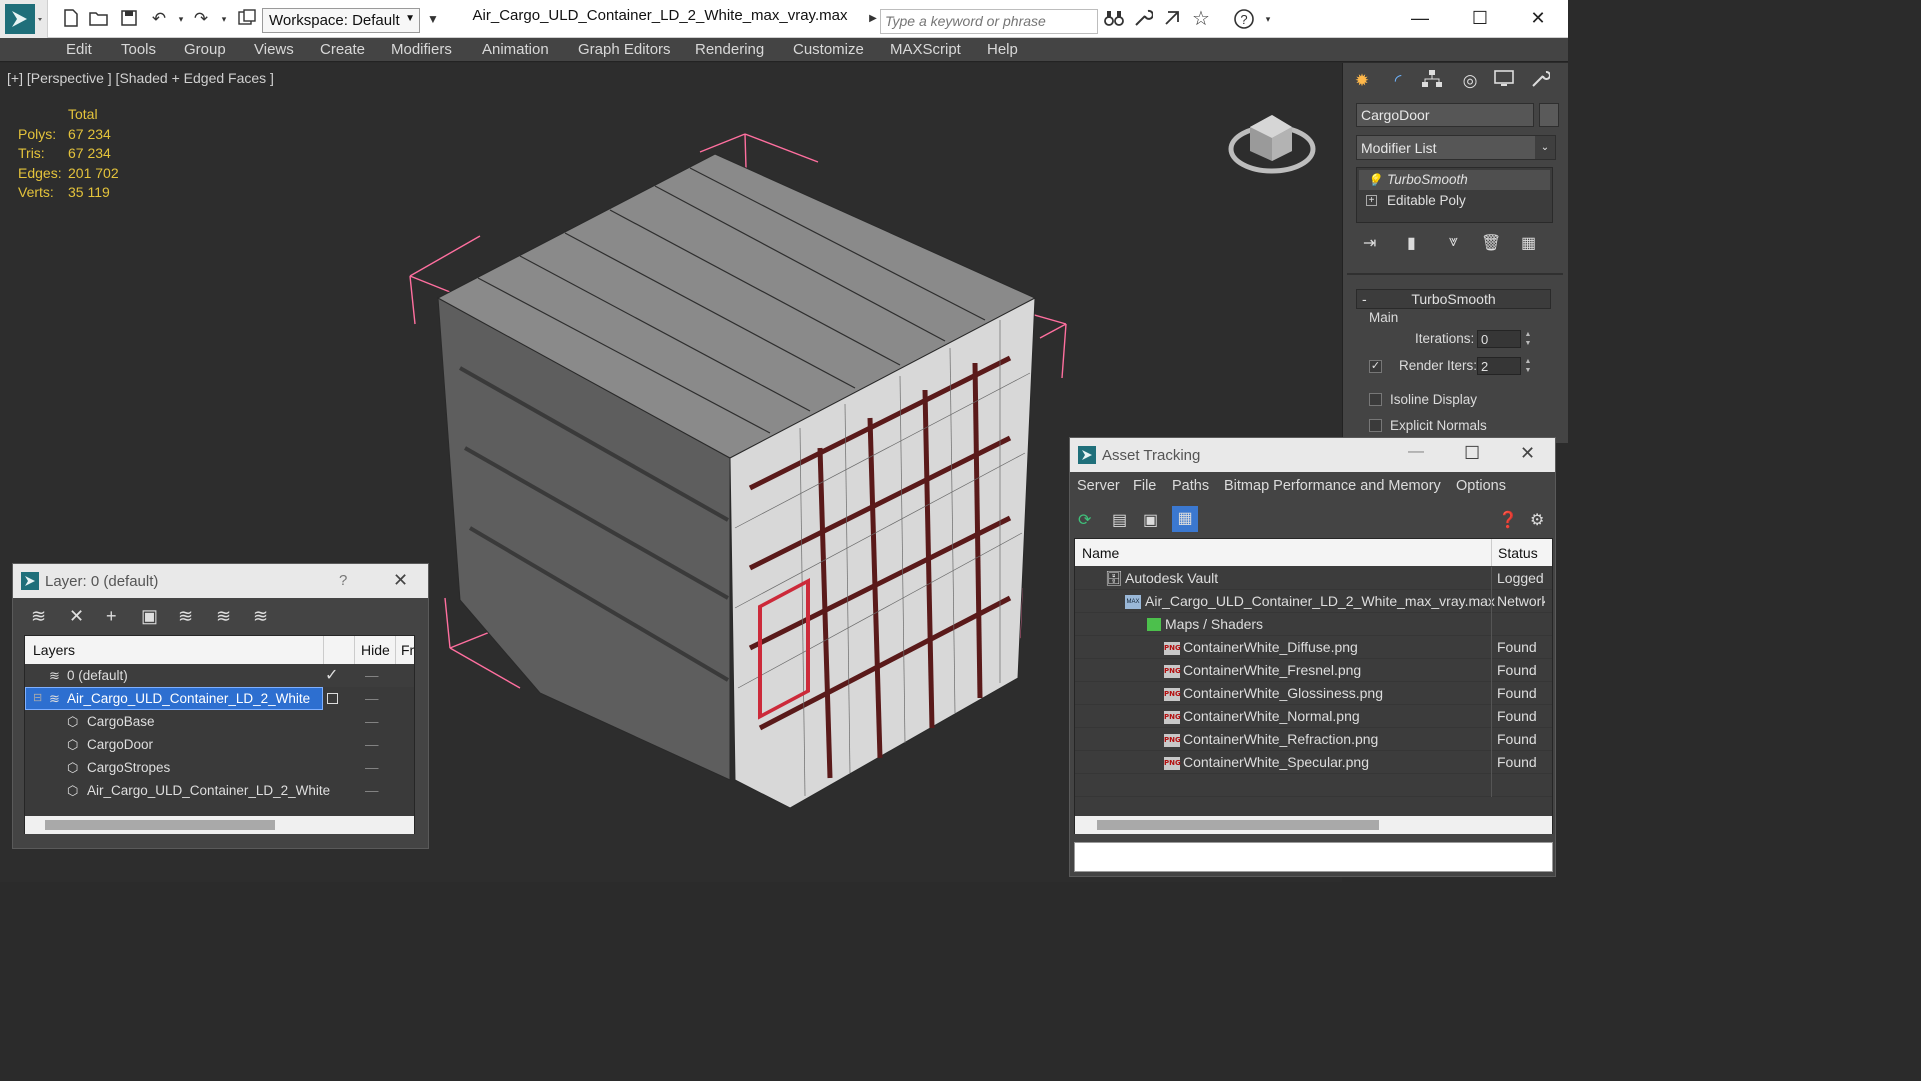 Image resolution: width=1921 pixels, height=1081 pixels. What do you see at coordinates (1172, 19) in the screenshot?
I see `sign-in-icon` at bounding box center [1172, 19].